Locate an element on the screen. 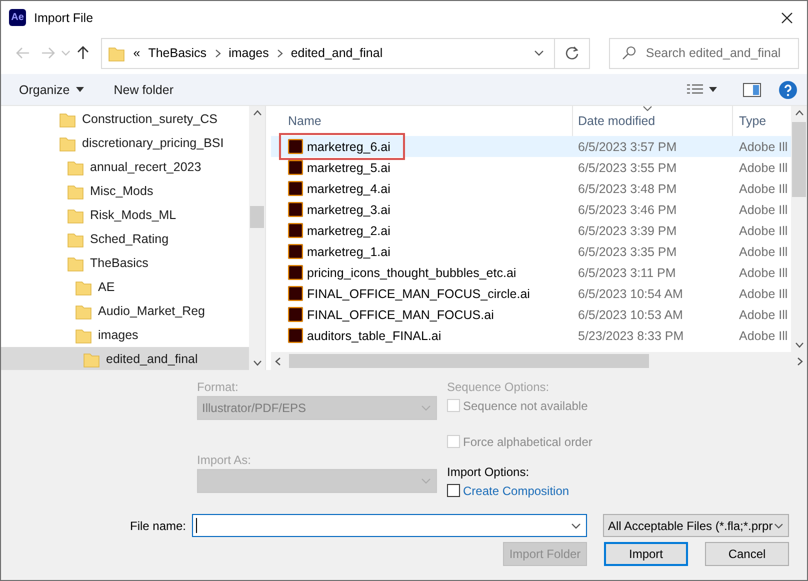  file-date: 6/5/2023 3:48 PM is located at coordinates (627, 189).